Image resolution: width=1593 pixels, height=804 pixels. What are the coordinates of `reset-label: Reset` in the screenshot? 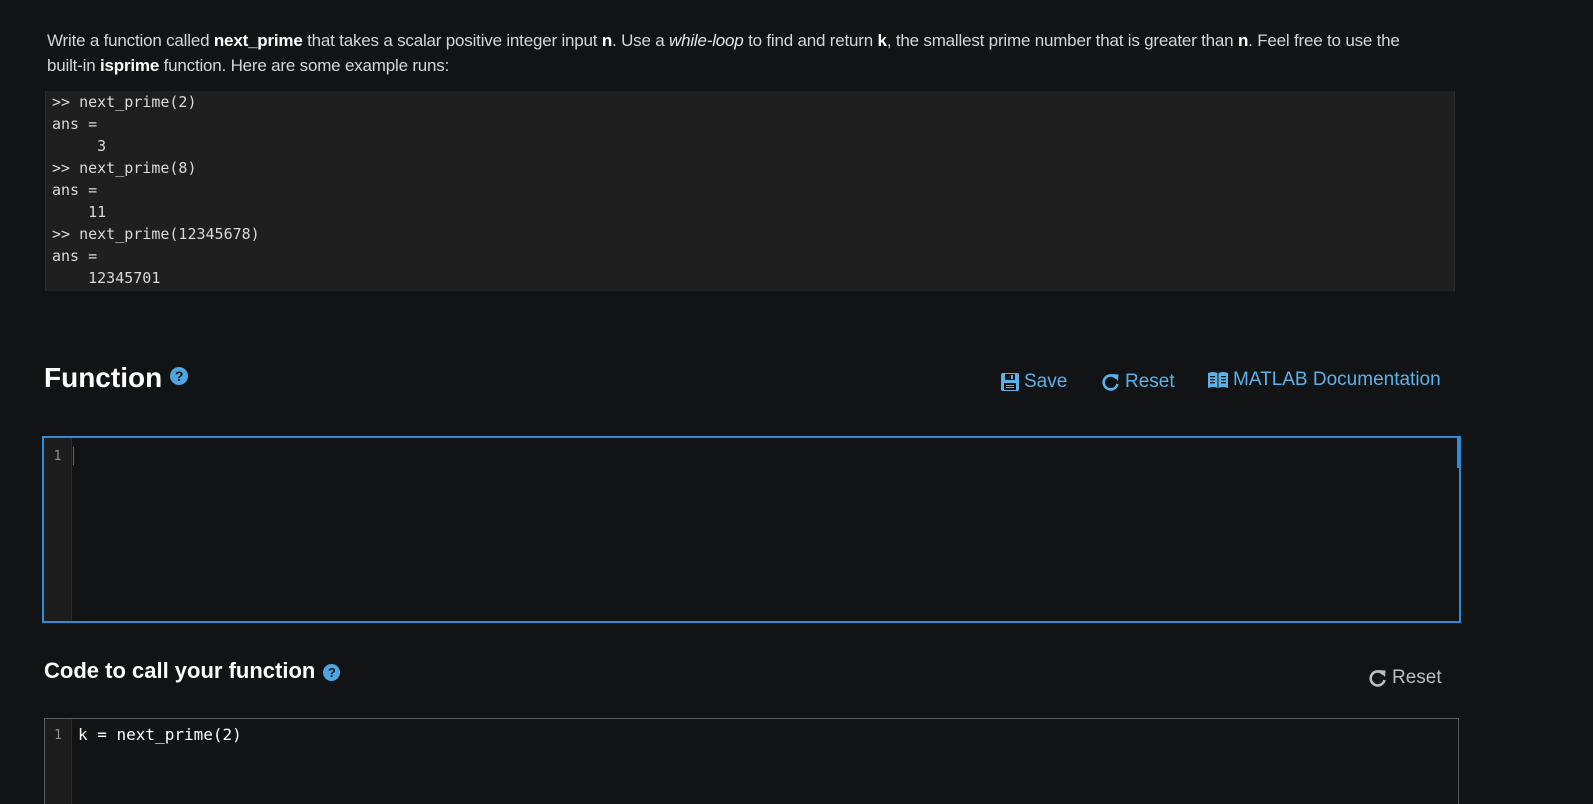 It's located at (1150, 381).